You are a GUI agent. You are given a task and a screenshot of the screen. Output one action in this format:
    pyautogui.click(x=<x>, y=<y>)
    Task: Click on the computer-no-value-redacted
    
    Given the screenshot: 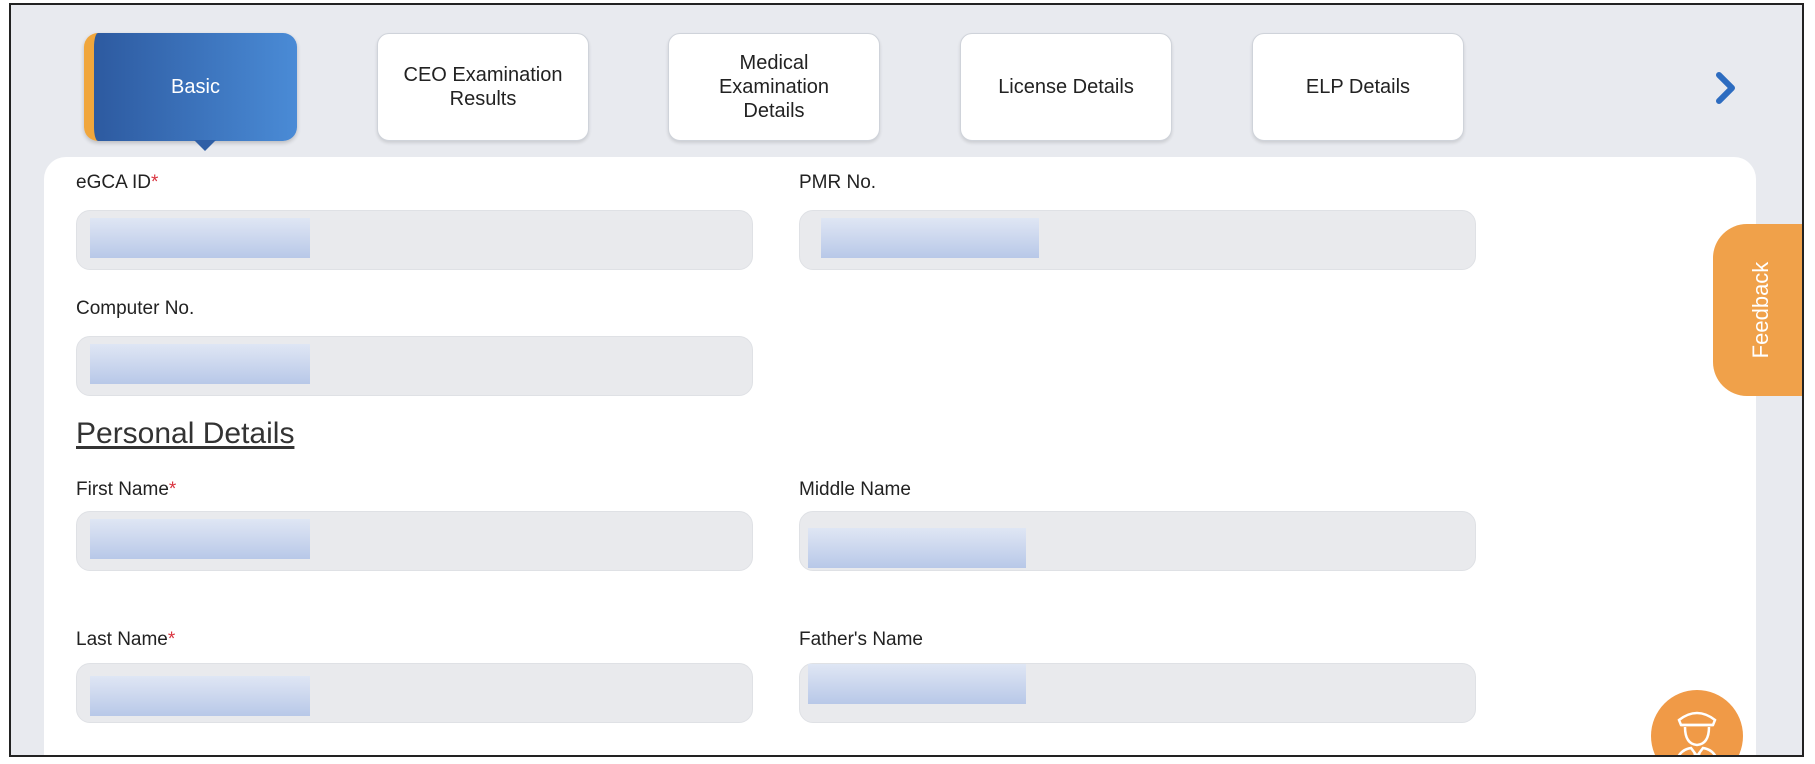 What is the action you would take?
    pyautogui.click(x=200, y=364)
    